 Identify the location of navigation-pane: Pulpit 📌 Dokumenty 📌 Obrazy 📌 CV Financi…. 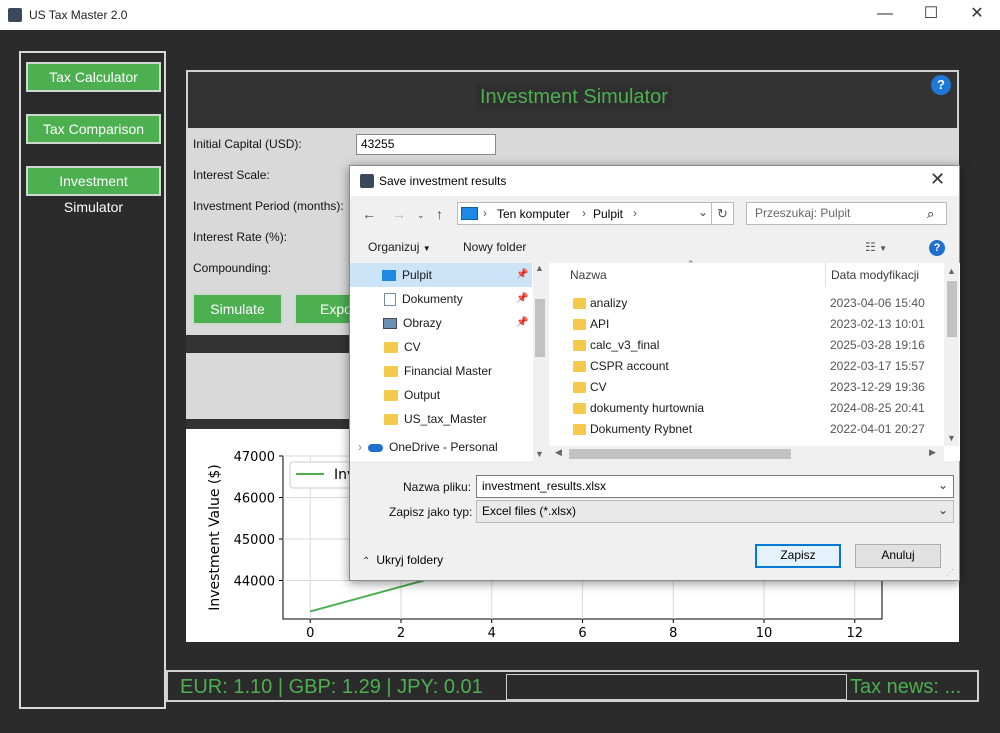
(448, 362).